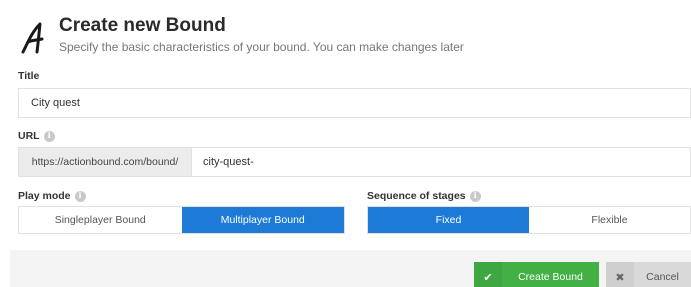  Describe the element at coordinates (262, 220) in the screenshot. I see `multiplayer-option: Multiplayer Bound` at that location.